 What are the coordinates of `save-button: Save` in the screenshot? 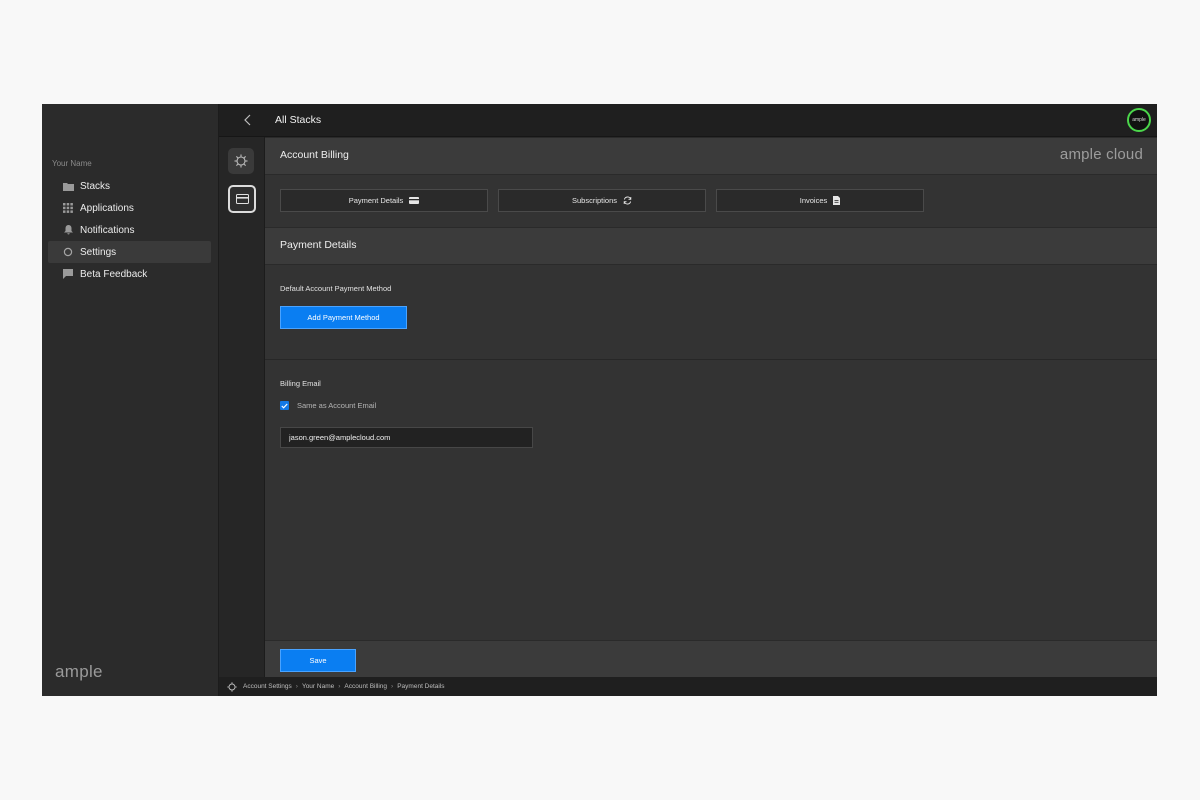 It's located at (318, 660).